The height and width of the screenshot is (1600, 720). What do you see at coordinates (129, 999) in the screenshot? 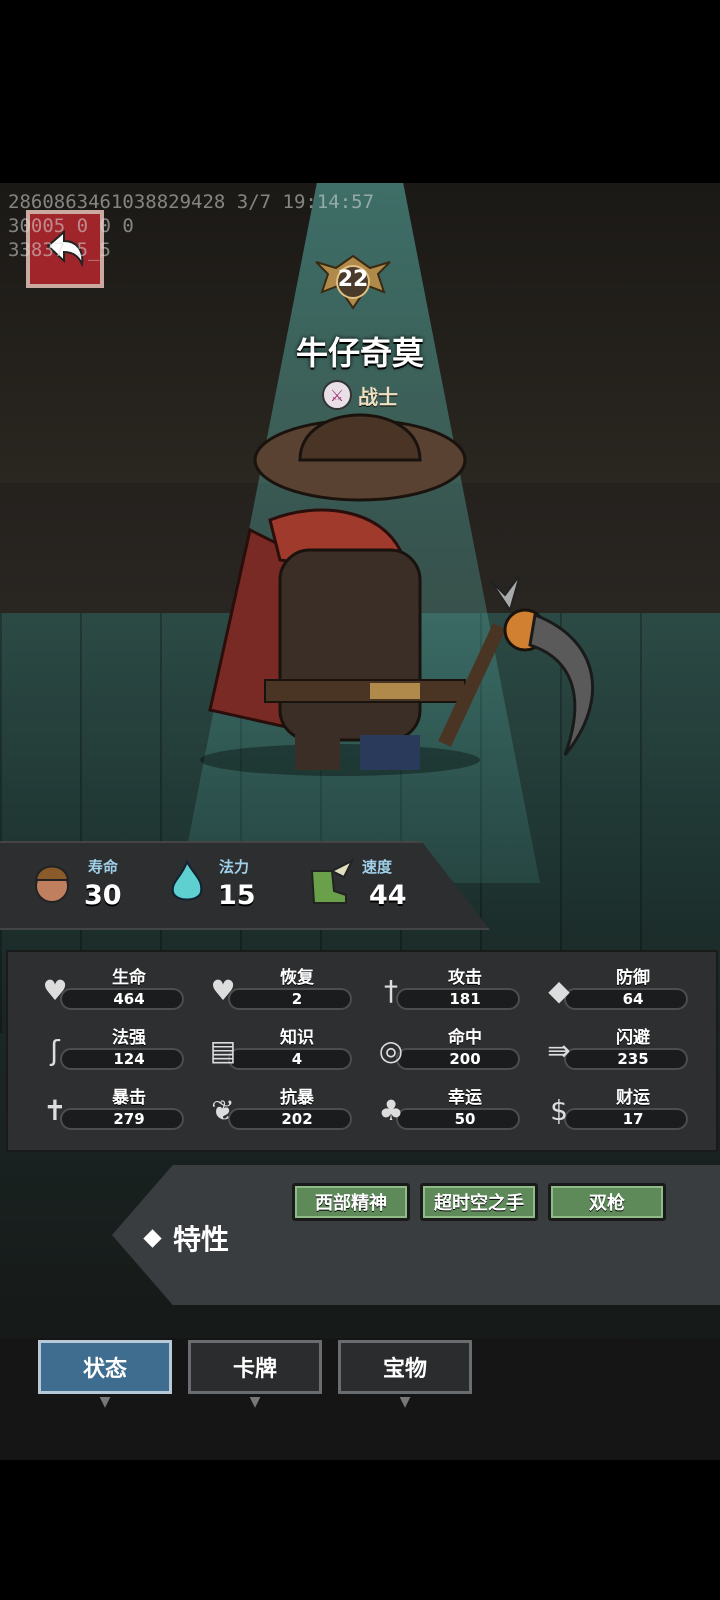
I see `stat-value: 464` at bounding box center [129, 999].